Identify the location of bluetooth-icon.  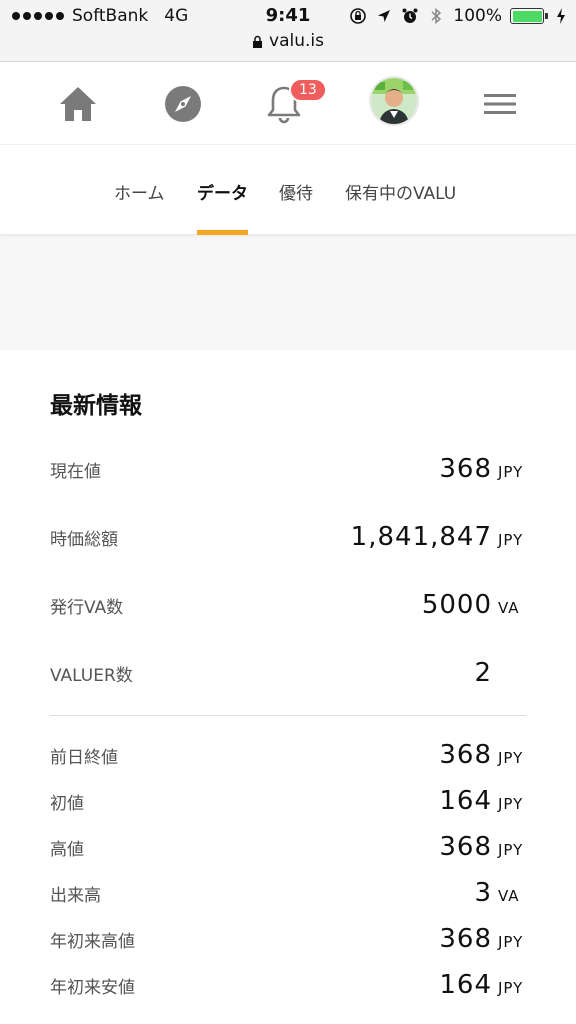
(436, 16).